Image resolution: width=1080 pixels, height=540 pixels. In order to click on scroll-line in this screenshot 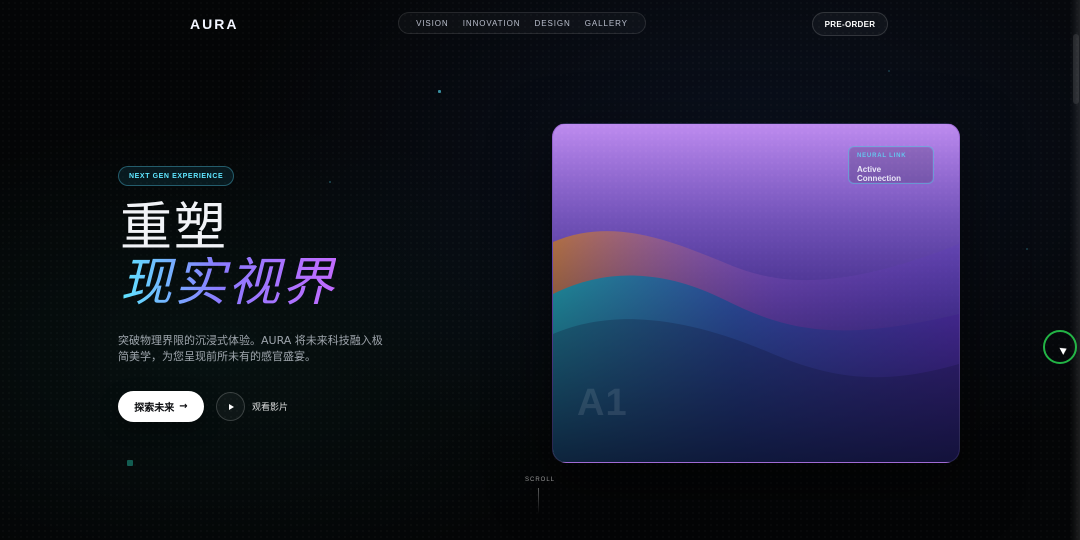, I will do `click(538, 501)`.